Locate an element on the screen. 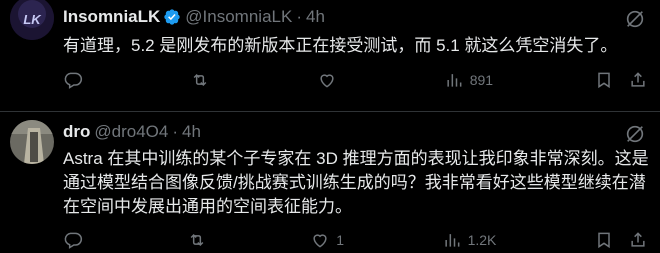  handle: @InsomniaLK is located at coordinates (238, 17).